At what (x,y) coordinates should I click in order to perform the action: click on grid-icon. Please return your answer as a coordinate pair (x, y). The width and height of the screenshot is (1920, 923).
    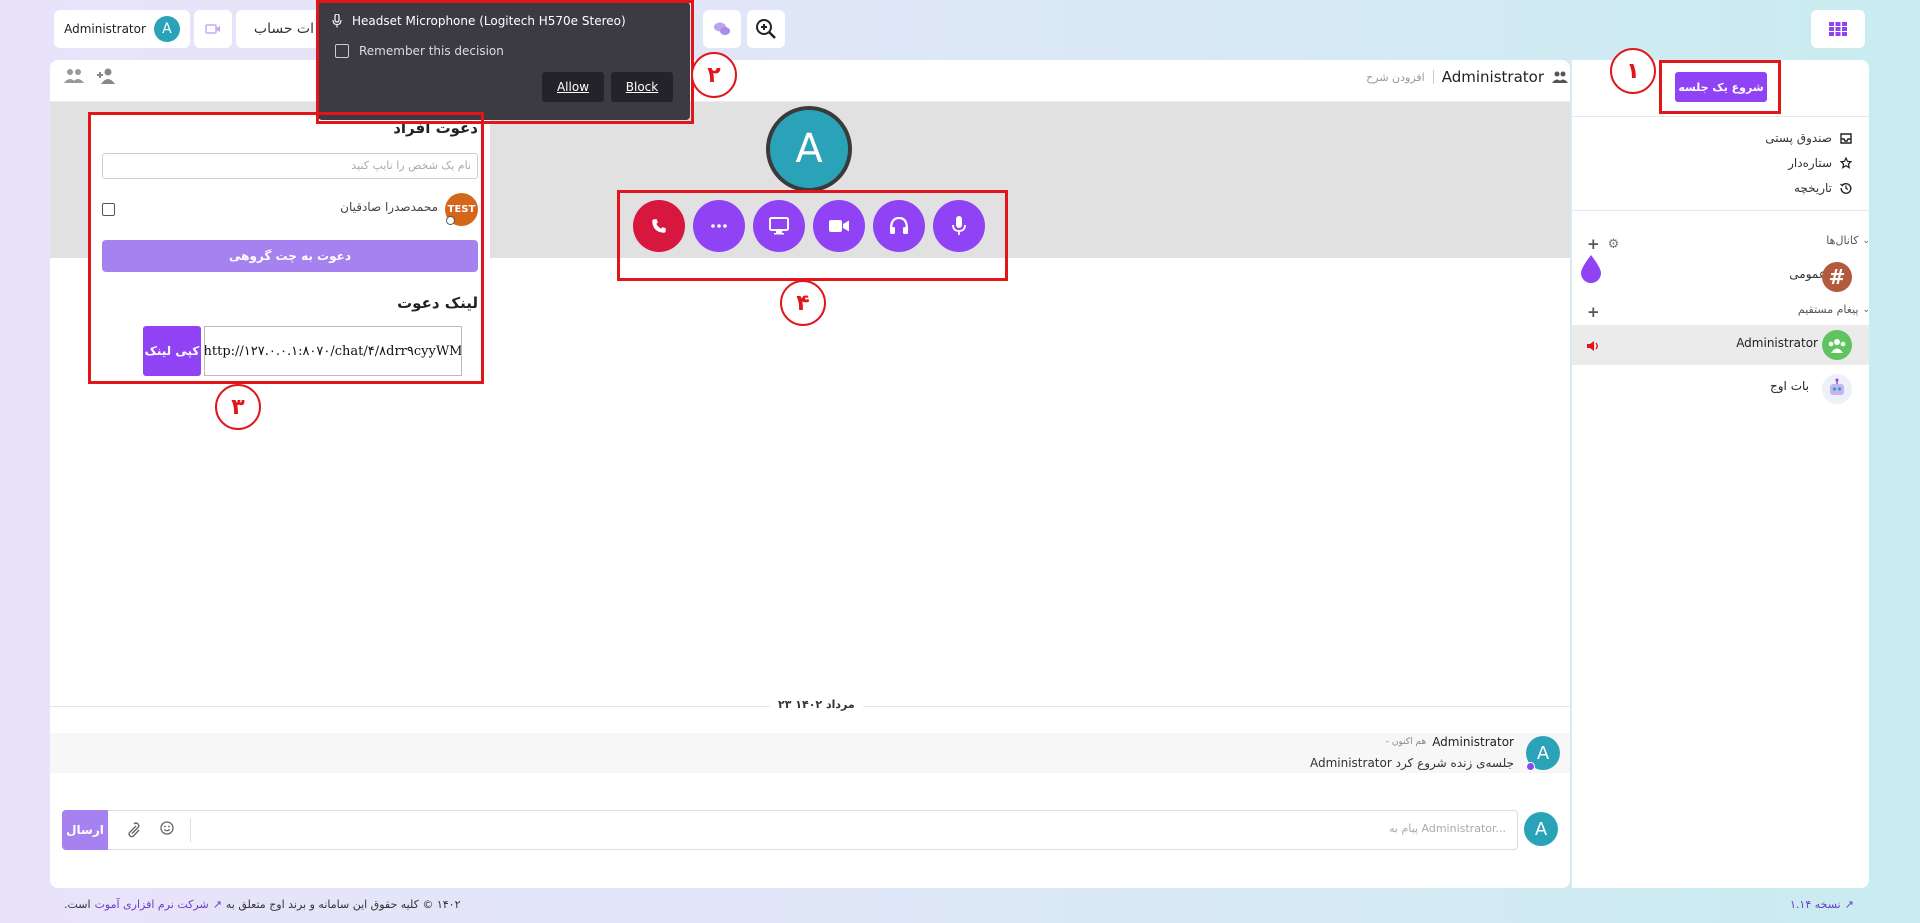
    Looking at the image, I should click on (1838, 29).